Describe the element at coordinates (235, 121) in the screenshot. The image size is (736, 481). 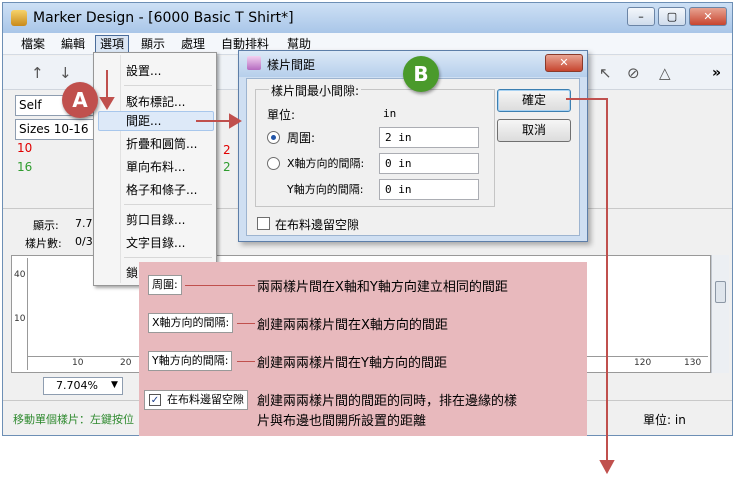
I see `arrow-to-dialog-head` at that location.